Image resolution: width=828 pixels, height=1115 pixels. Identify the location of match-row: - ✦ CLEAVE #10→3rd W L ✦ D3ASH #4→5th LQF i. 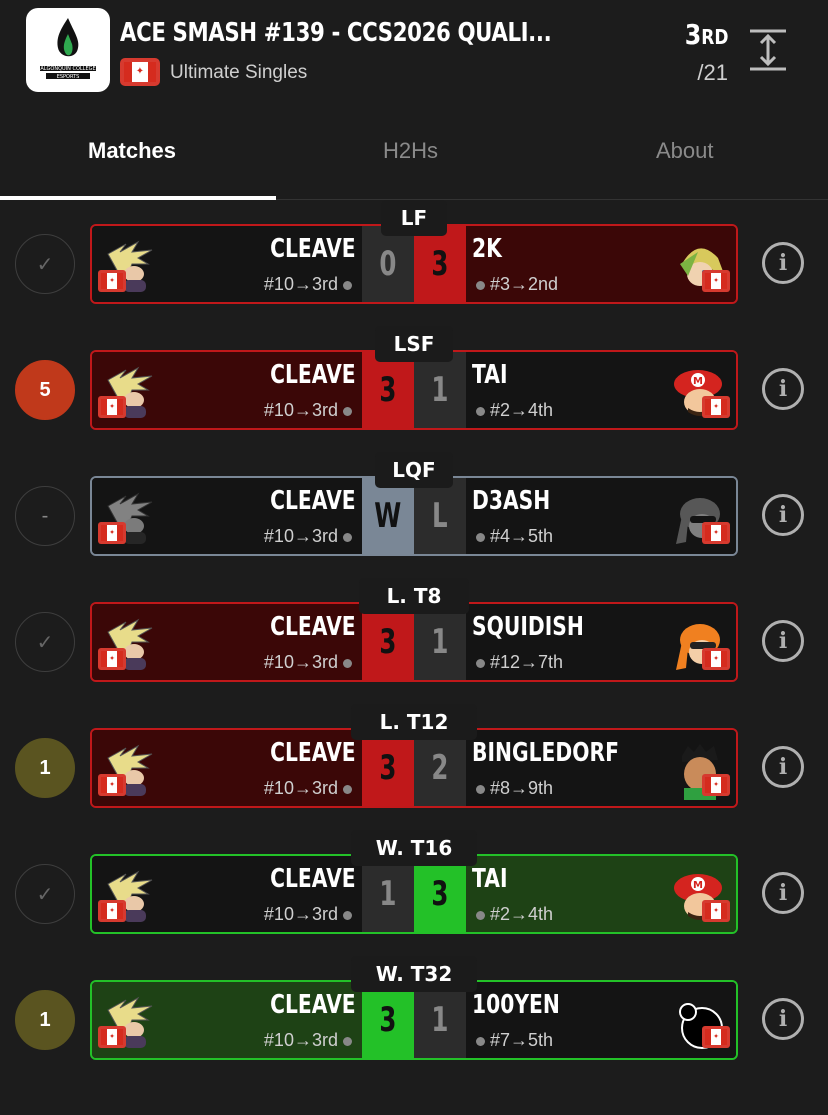
(414, 512).